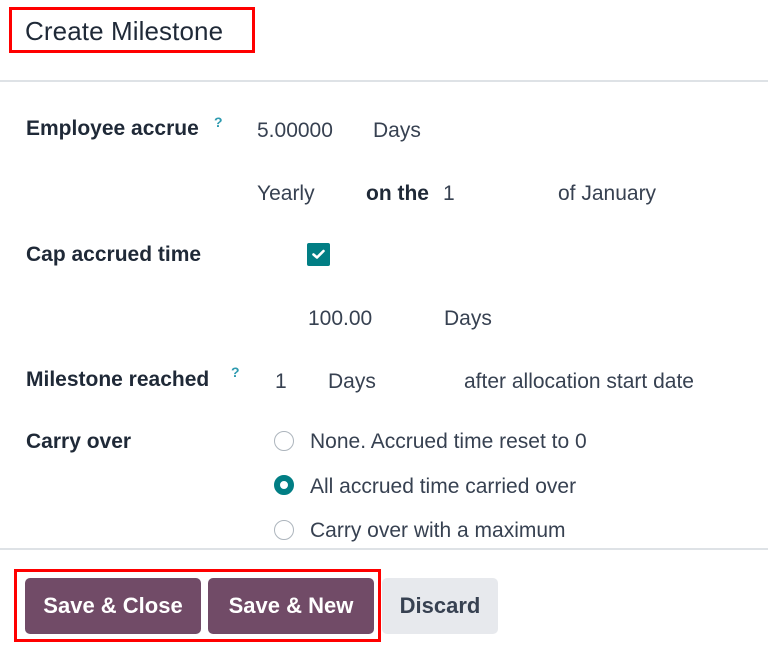  Describe the element at coordinates (443, 487) in the screenshot. I see `carry-over-option-all-label: All accrued time carried over` at that location.